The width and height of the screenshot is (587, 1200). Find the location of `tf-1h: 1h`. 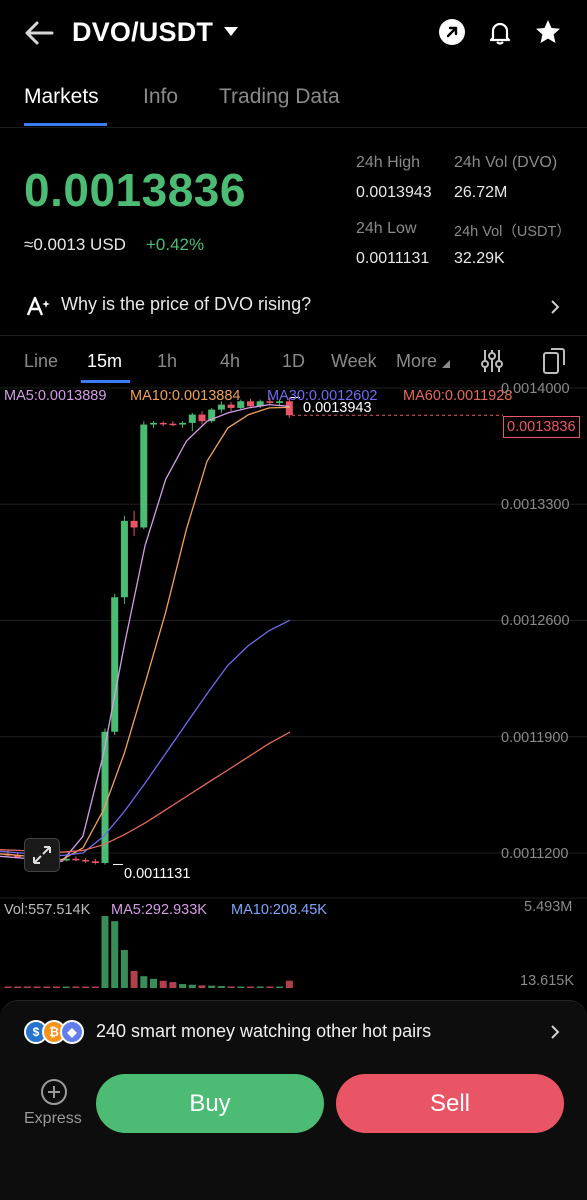

tf-1h: 1h is located at coordinates (167, 361).